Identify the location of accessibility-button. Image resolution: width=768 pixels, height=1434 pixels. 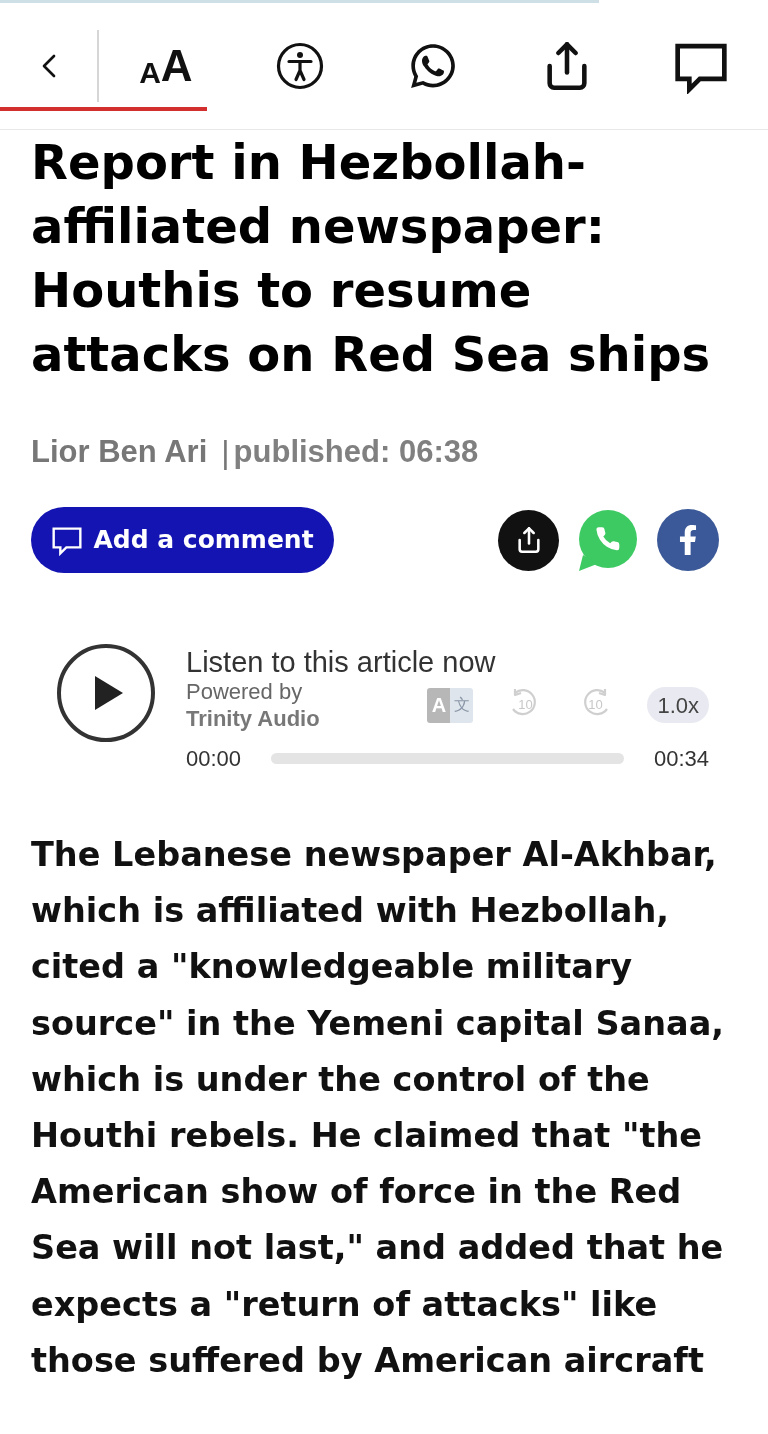
(299, 66).